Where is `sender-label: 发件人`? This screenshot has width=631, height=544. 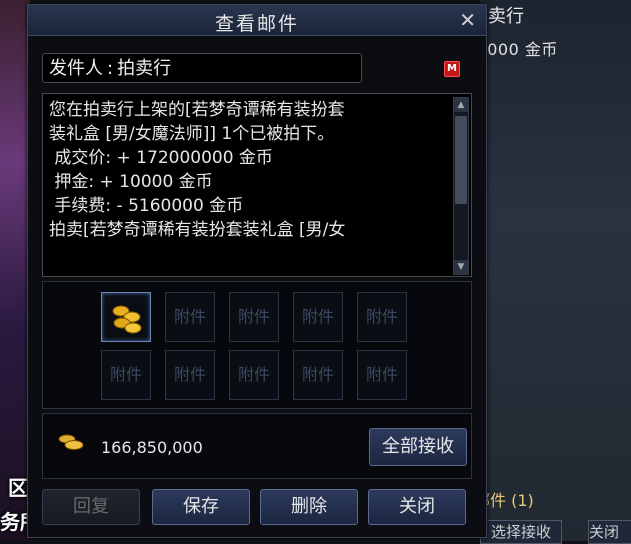 sender-label: 发件人 is located at coordinates (76, 68).